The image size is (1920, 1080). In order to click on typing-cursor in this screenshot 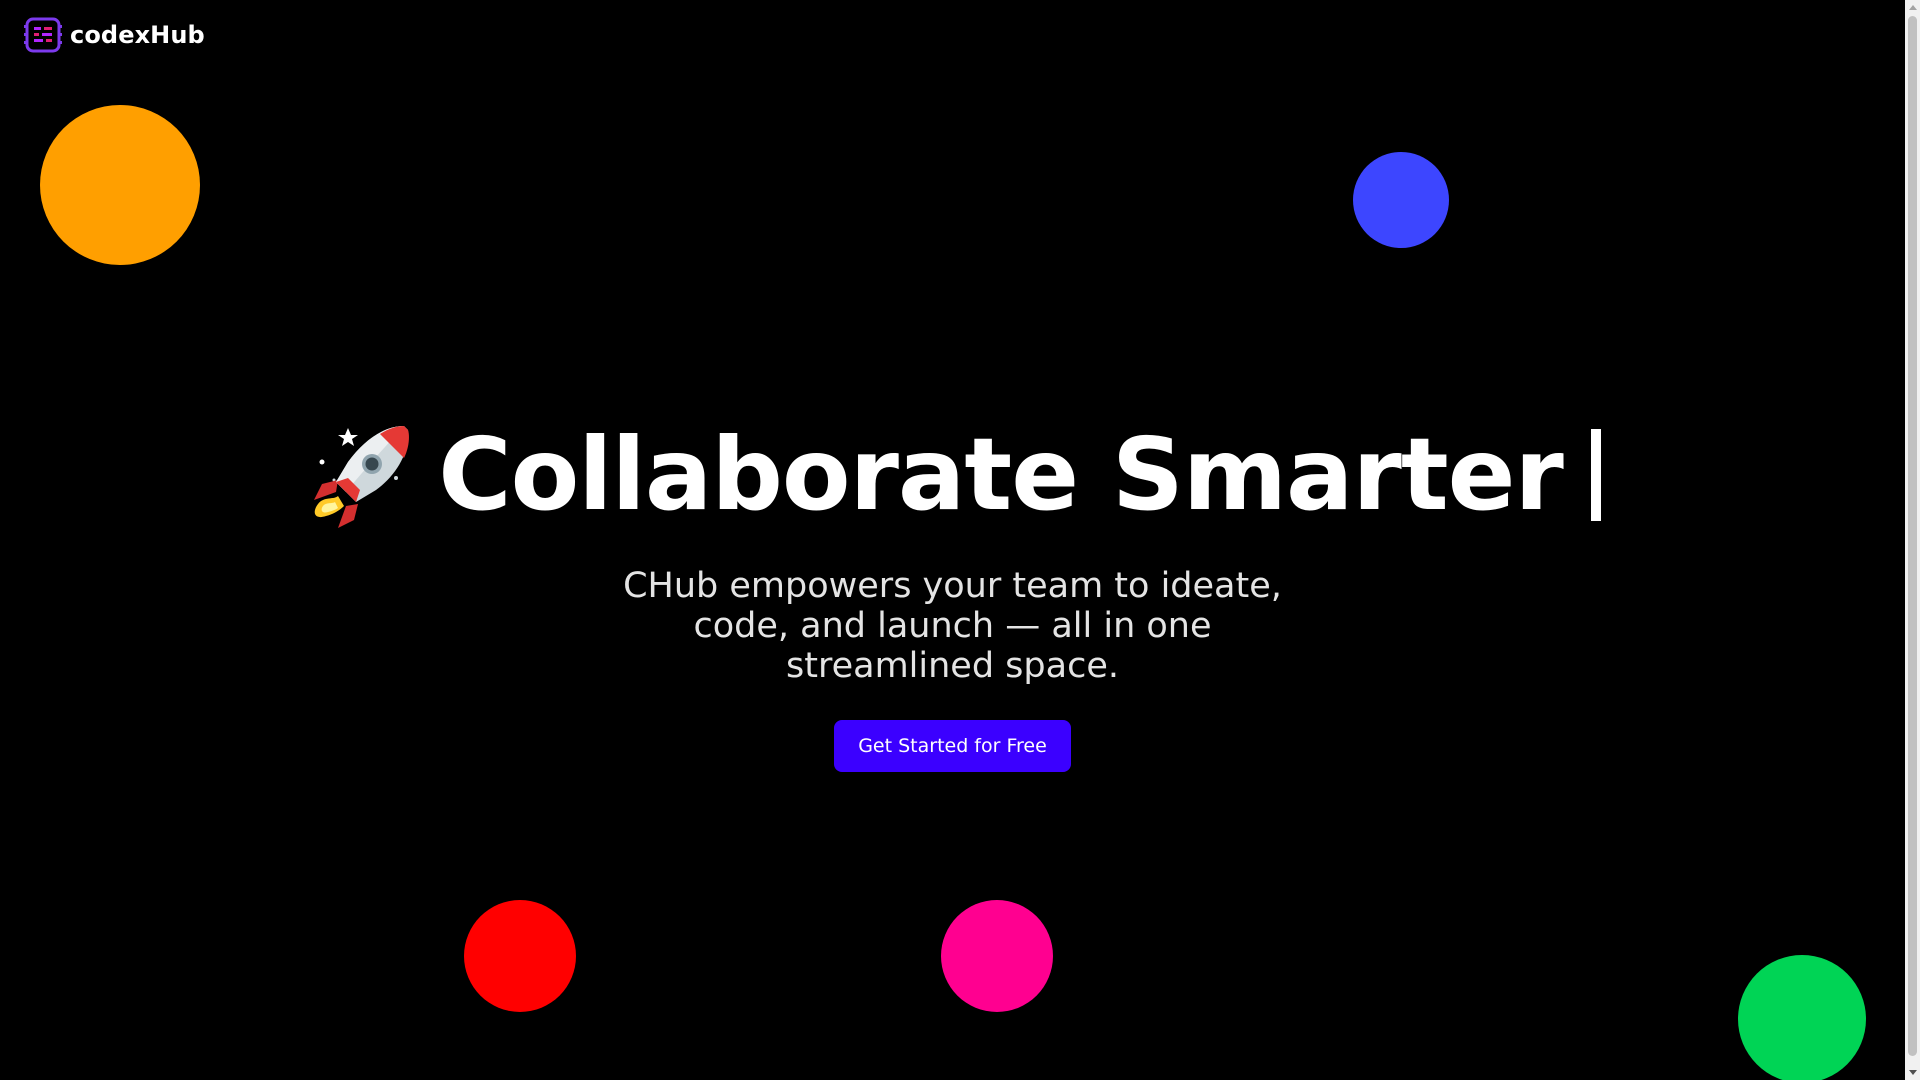, I will do `click(1595, 475)`.